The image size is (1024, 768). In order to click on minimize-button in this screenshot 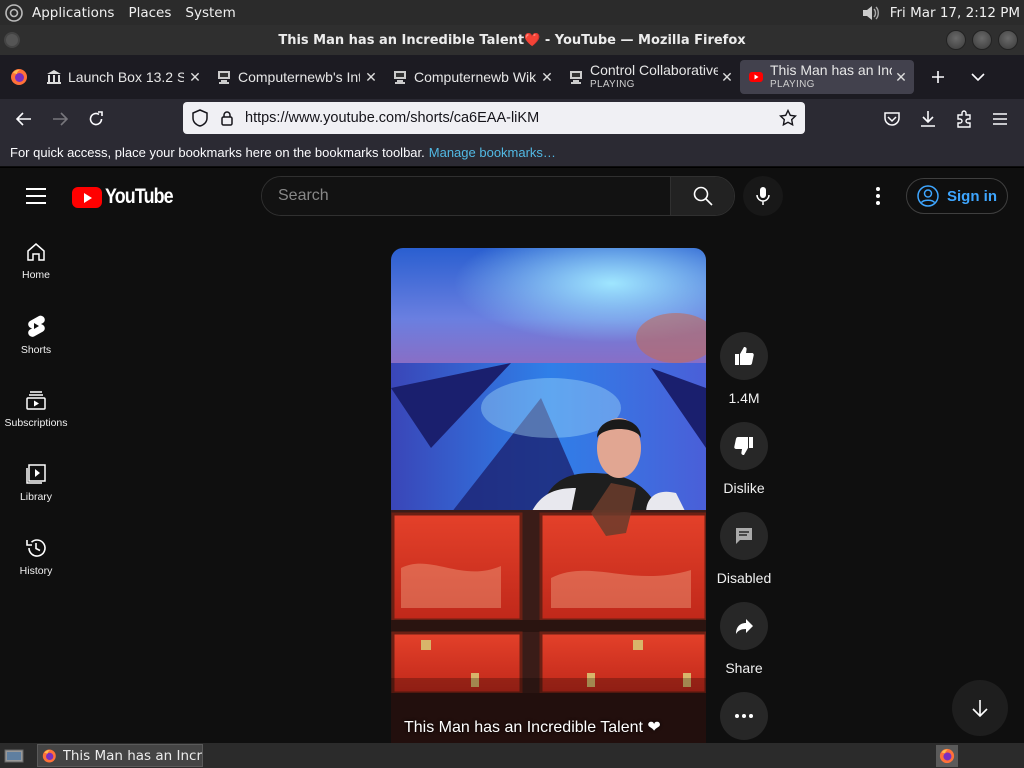, I will do `click(956, 40)`.